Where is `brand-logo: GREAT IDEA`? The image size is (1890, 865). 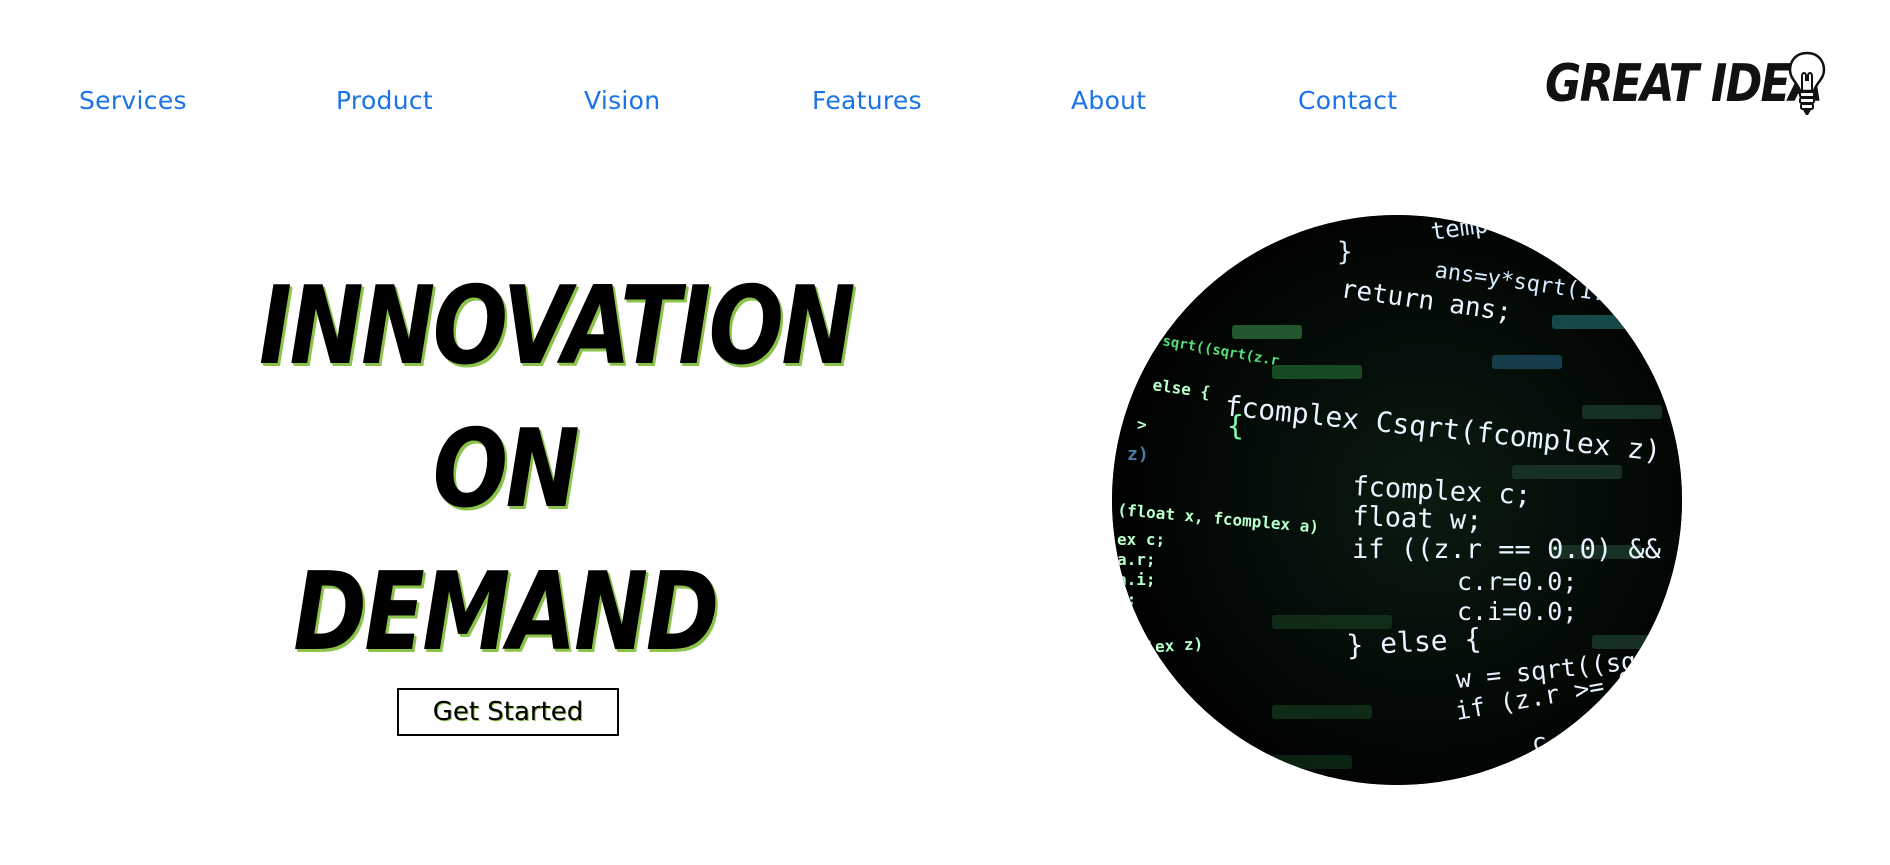 brand-logo: GREAT IDEA is located at coordinates (1686, 85).